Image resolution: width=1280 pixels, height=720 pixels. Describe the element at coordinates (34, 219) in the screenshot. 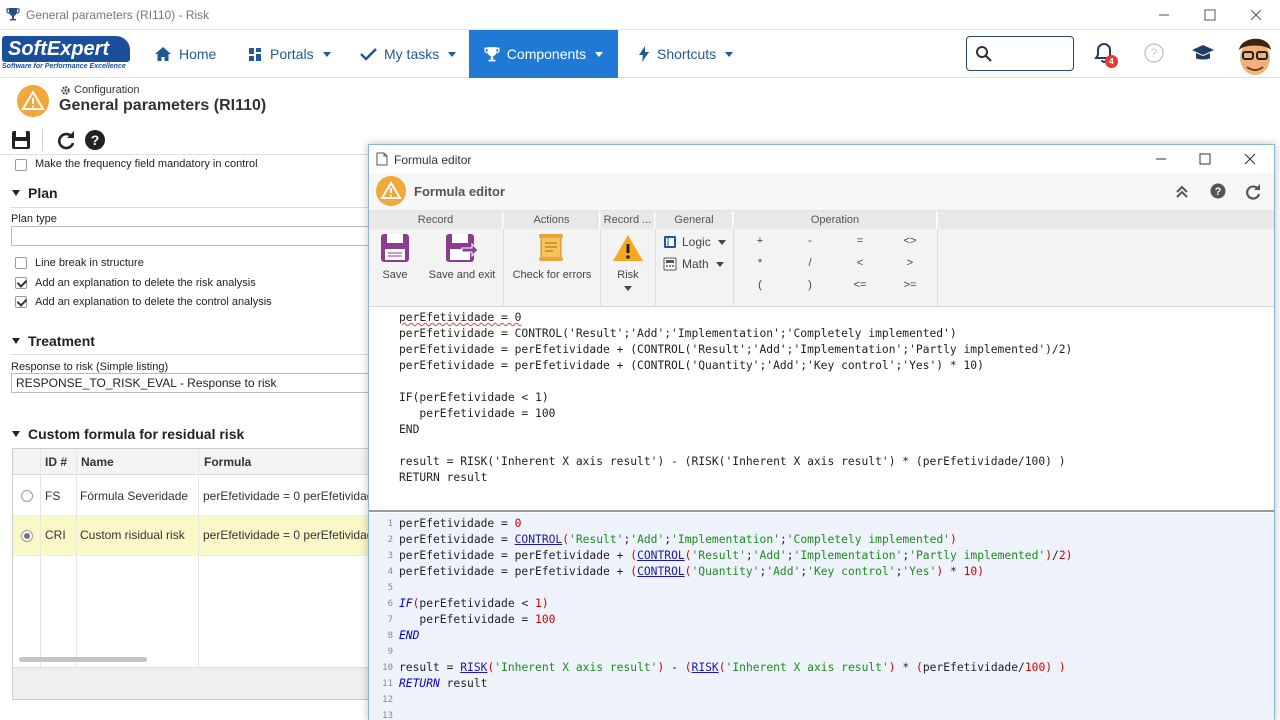

I see `plan-type-label: Plan type` at that location.